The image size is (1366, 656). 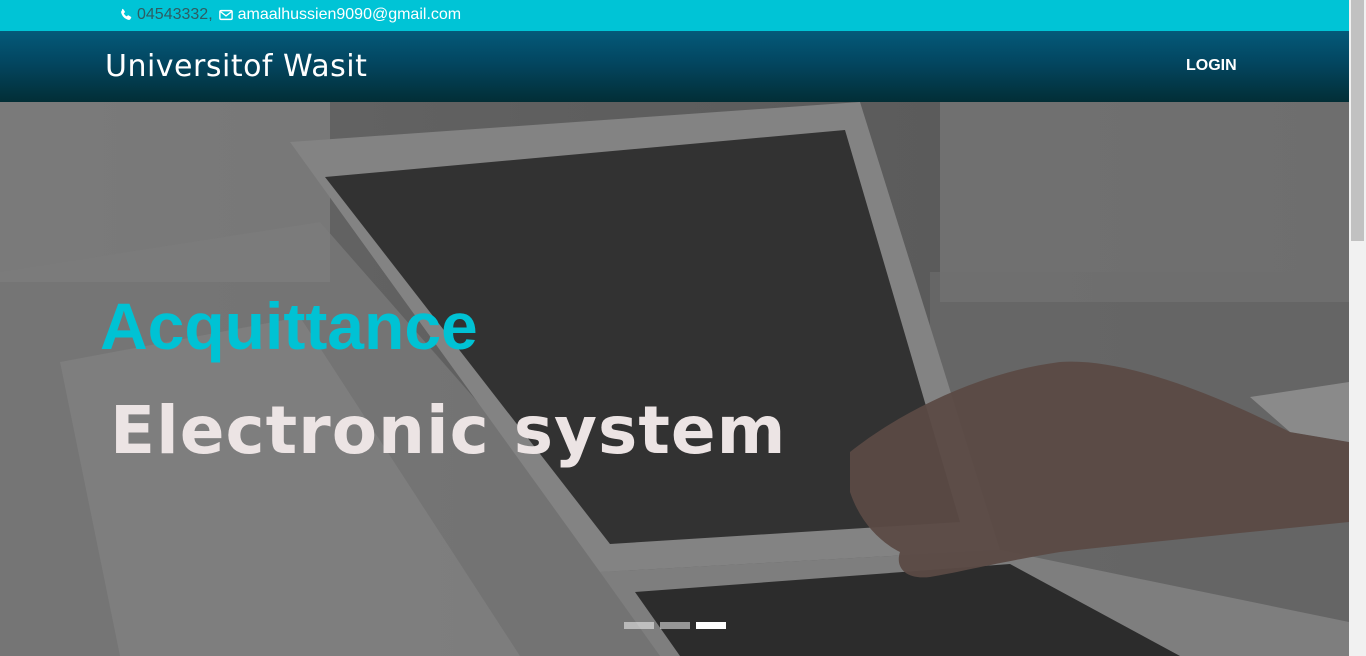 I want to click on carousel-indicators, so click(x=675, y=625).